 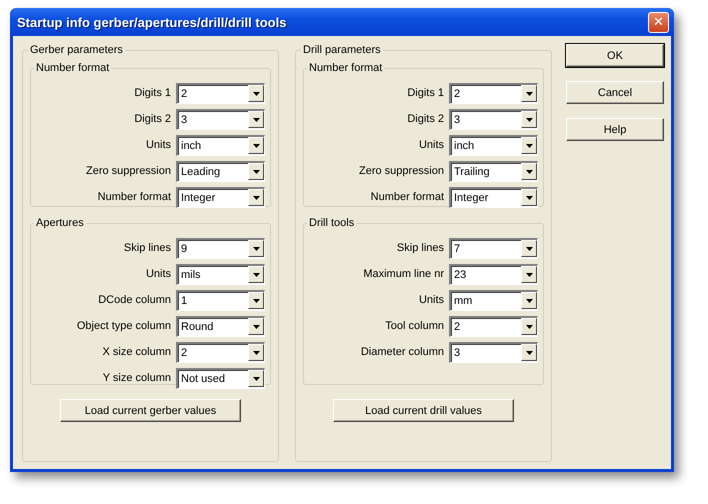 I want to click on dropdown: 7, so click(x=493, y=248).